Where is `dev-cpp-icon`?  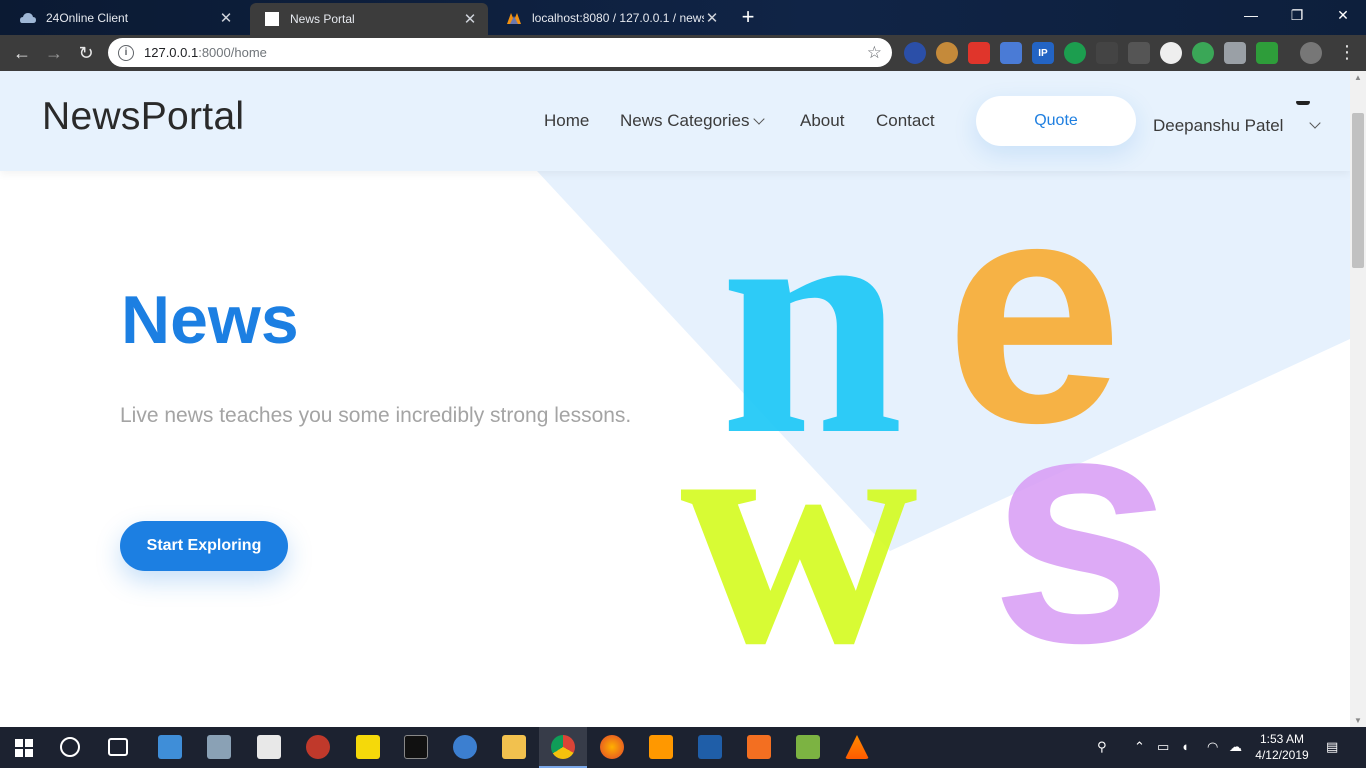
dev-cpp-icon is located at coordinates (710, 747).